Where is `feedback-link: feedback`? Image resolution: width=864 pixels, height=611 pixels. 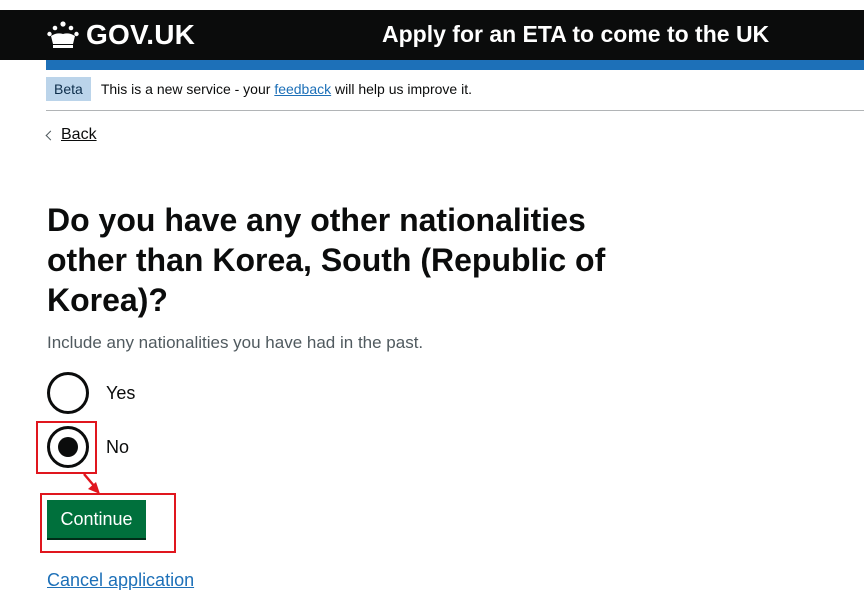 feedback-link: feedback is located at coordinates (302, 89).